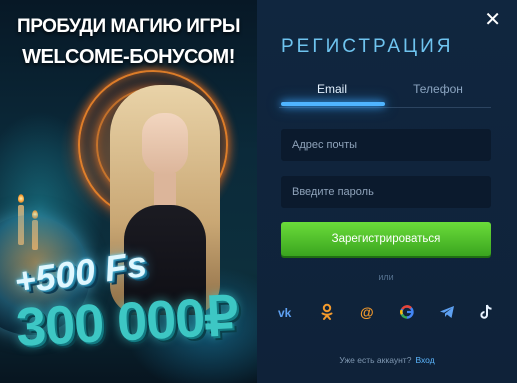 This screenshot has height=383, width=517. I want to click on registration-tabs: Email Телефон, so click(385, 91).